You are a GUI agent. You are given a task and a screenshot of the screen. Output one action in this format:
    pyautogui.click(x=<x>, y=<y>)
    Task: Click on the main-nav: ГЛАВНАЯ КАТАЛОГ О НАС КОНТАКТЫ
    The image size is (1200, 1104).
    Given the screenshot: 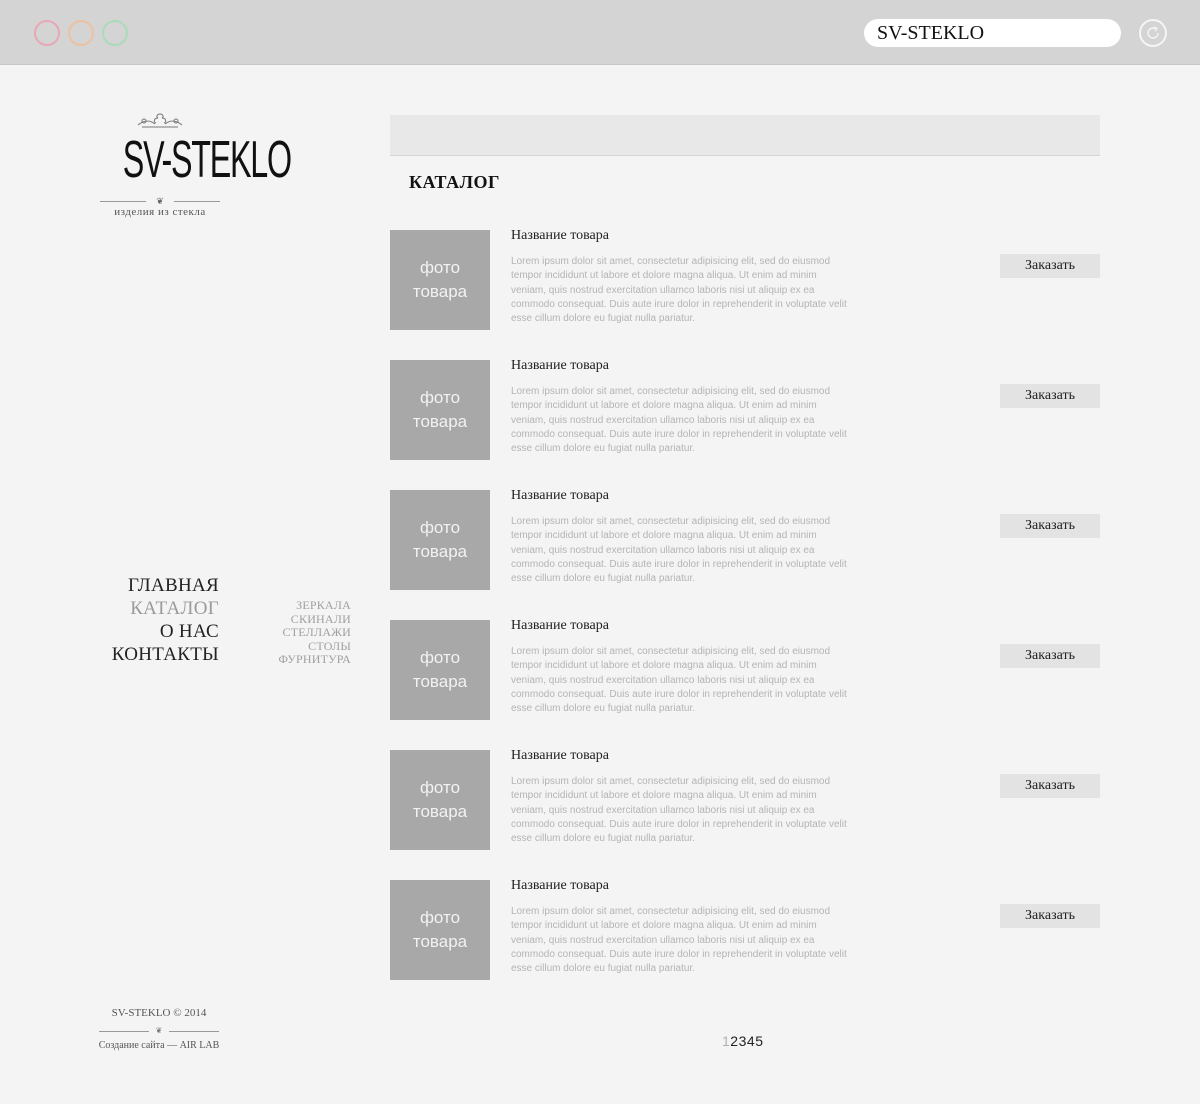 What is the action you would take?
    pyautogui.click(x=159, y=620)
    